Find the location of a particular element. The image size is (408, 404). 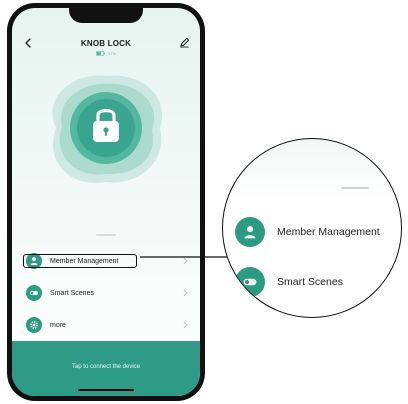

user-icon is located at coordinates (250, 232).